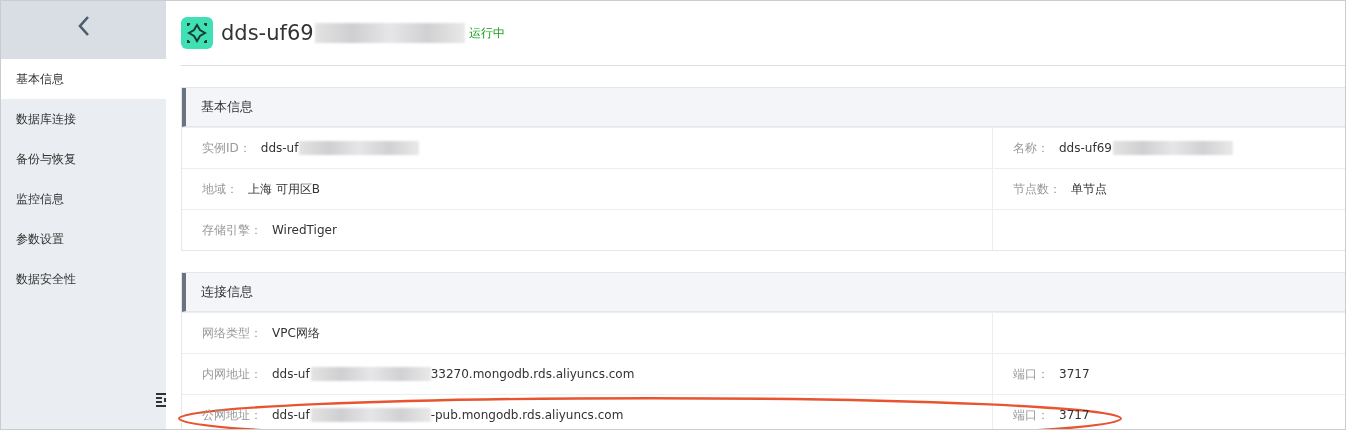  What do you see at coordinates (226, 148) in the screenshot?
I see `field-label: 实例ID：` at bounding box center [226, 148].